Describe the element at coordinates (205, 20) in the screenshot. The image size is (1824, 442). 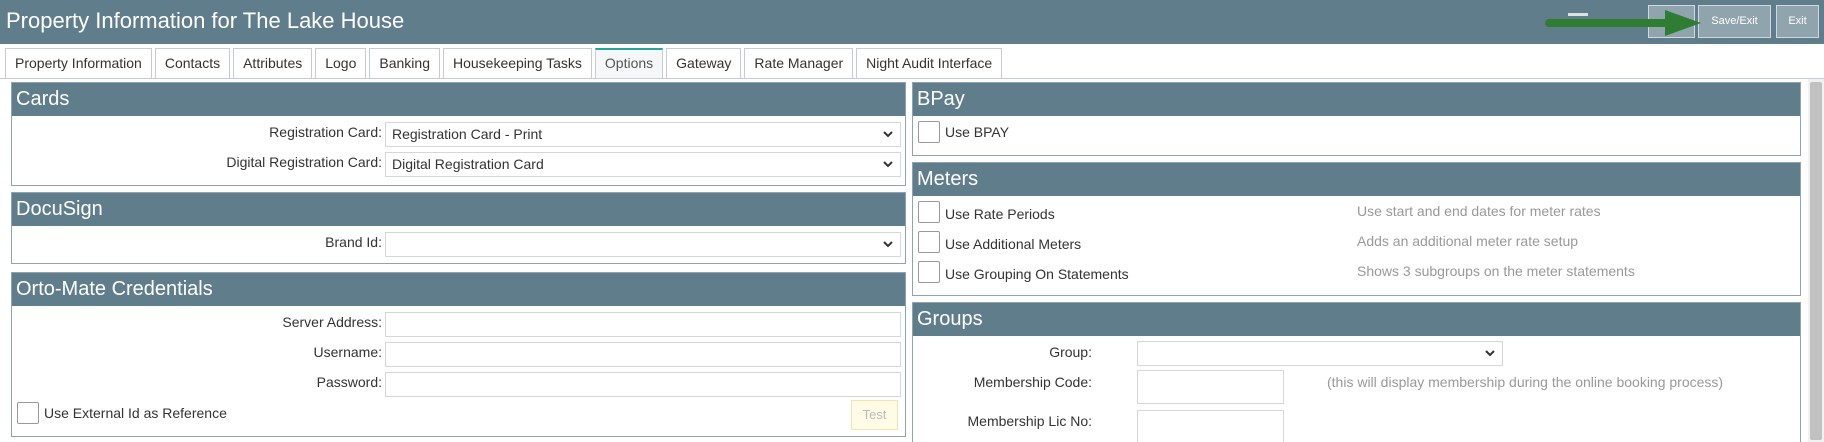
I see `page-title: Property Information for The Lake House` at that location.